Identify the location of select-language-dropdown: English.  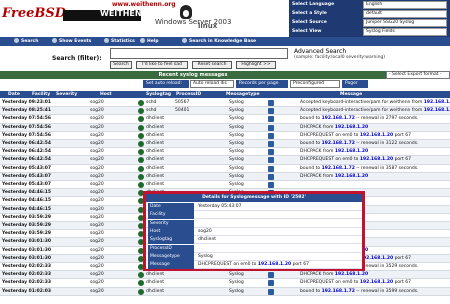
(405, 5).